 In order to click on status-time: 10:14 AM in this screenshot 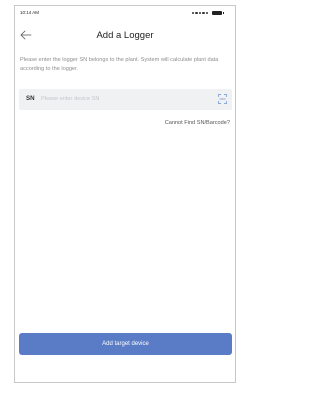, I will do `click(30, 12)`.